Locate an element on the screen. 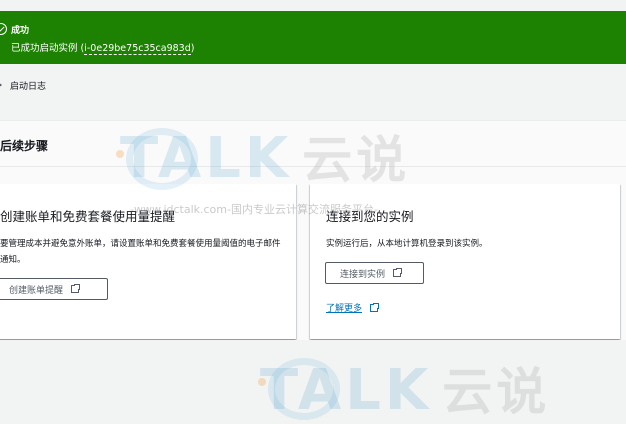 The image size is (626, 424). success-flashbar: 成功 已成功启动实例 (i-0e29be75c35ca983d) is located at coordinates (313, 37).